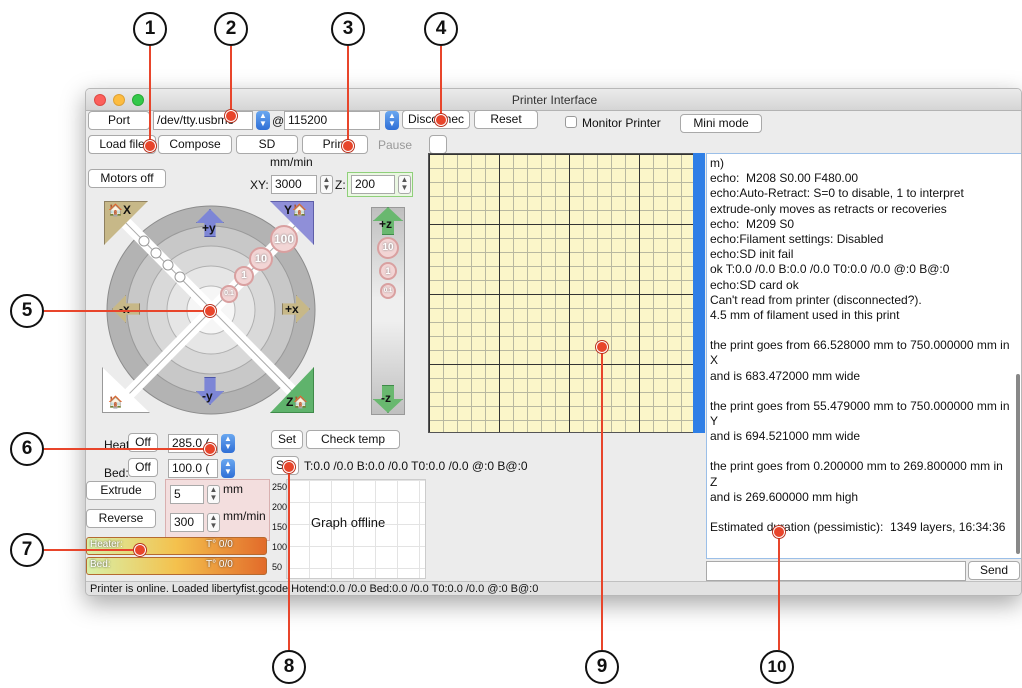 The width and height of the screenshot is (1022, 688). Describe the element at coordinates (231, 29) in the screenshot. I see `callout-2: 2` at that location.